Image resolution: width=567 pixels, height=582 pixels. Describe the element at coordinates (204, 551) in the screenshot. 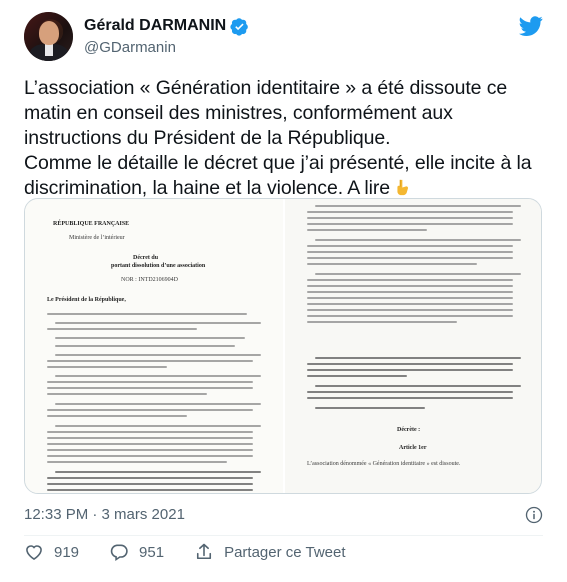

I see `share-icon` at that location.